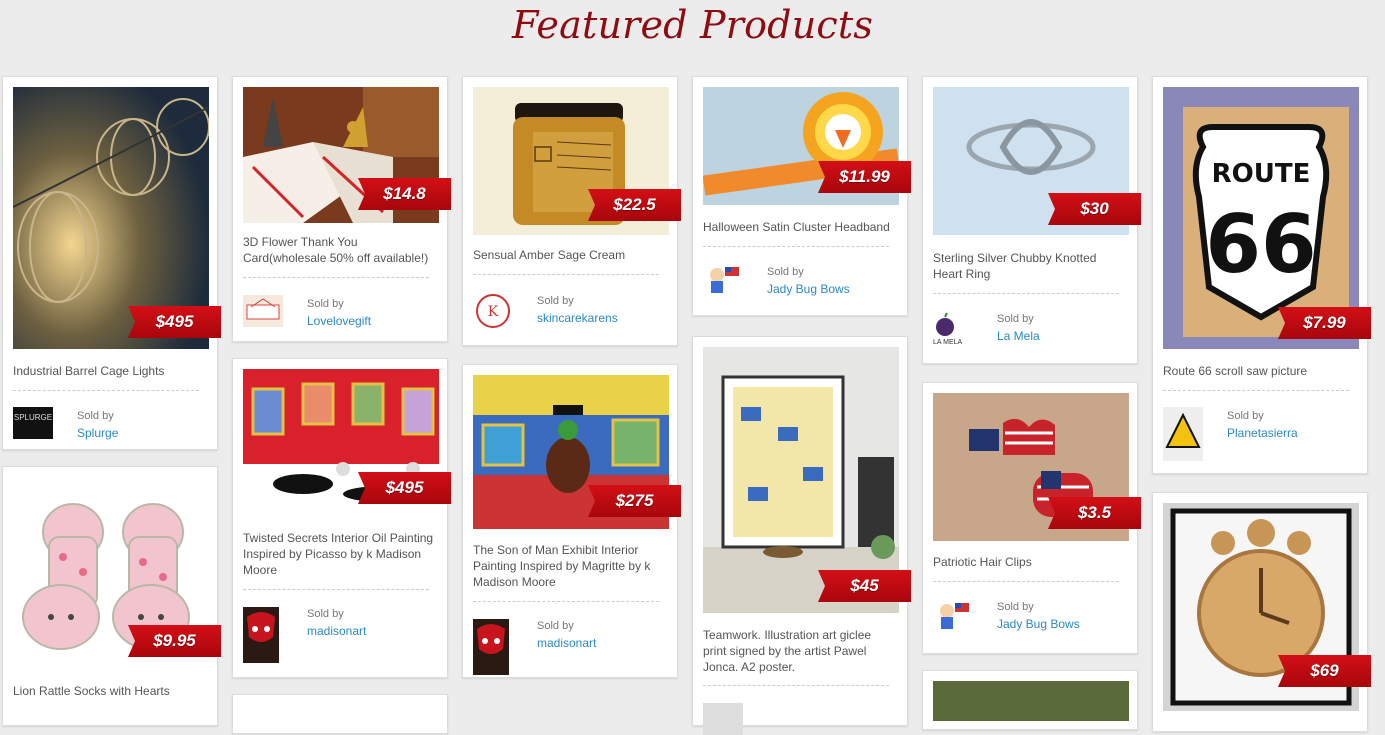 The width and height of the screenshot is (1385, 735). What do you see at coordinates (577, 318) in the screenshot?
I see `seller-link: skincarekarens` at bounding box center [577, 318].